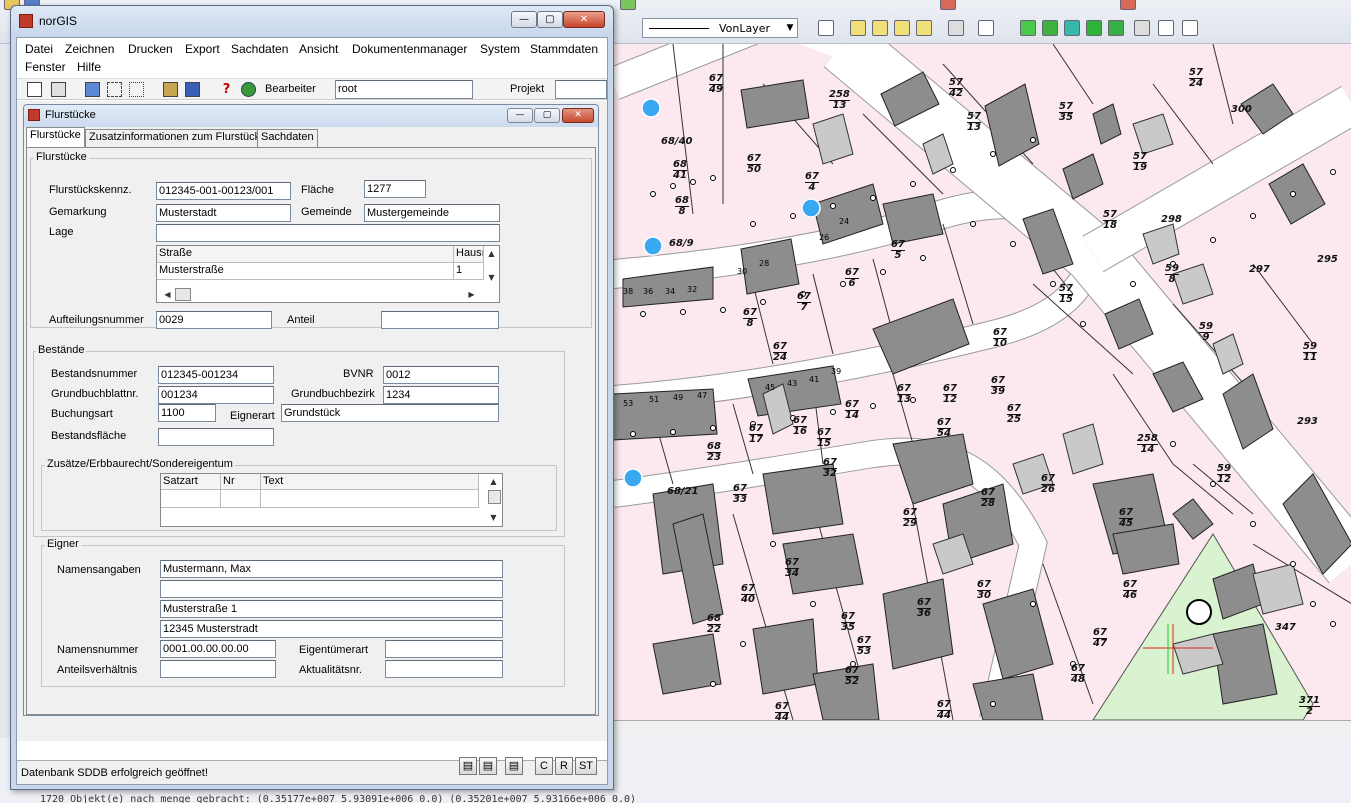 This screenshot has width=1351, height=803. What do you see at coordinates (216, 437) in the screenshot?
I see `bestandsflaeche-field` at bounding box center [216, 437].